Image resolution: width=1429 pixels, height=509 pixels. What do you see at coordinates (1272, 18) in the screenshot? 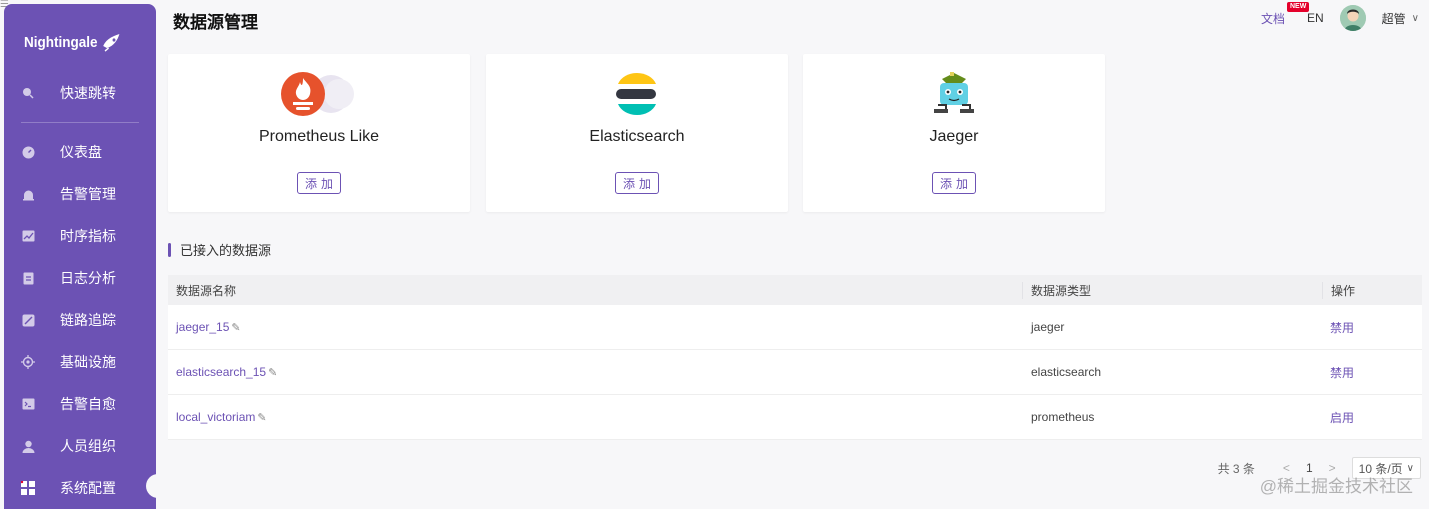
I see `docs-label: 文档` at bounding box center [1272, 18].